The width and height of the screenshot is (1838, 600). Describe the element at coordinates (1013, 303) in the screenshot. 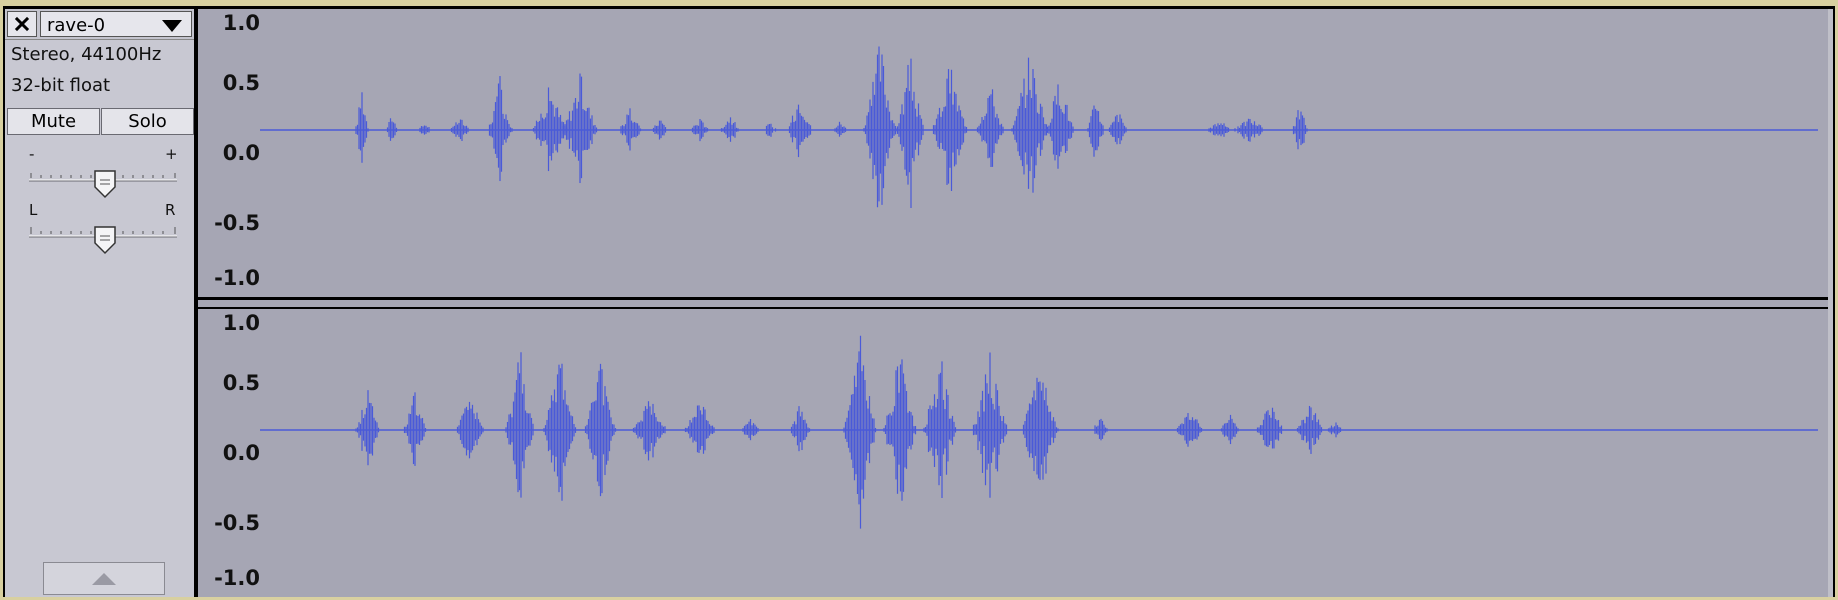

I see `channel-separator` at that location.